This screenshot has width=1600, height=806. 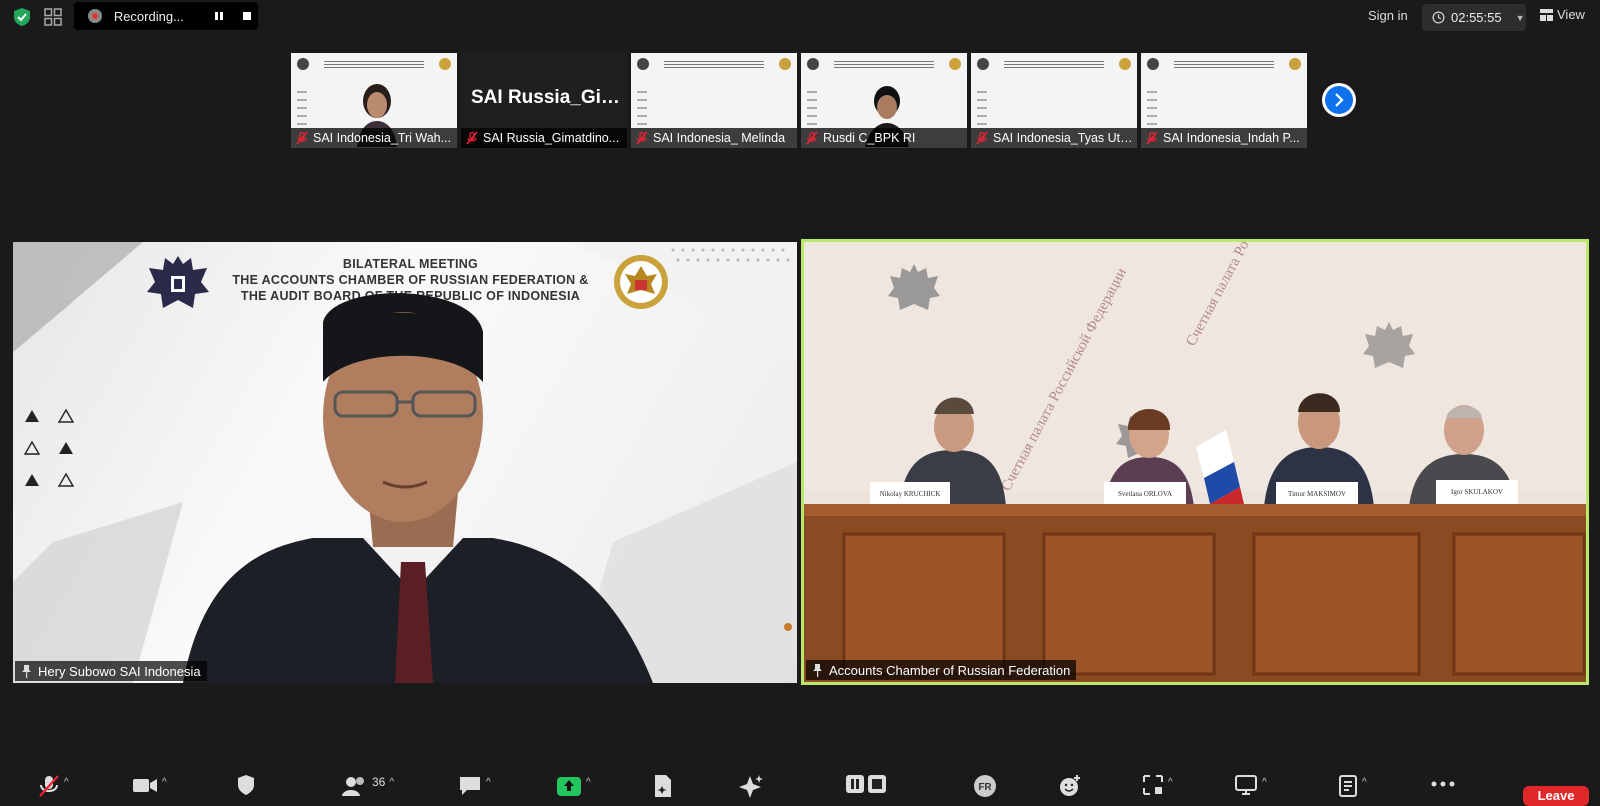 I want to click on nameplate: Nikolay KRUCHICK, so click(x=910, y=494).